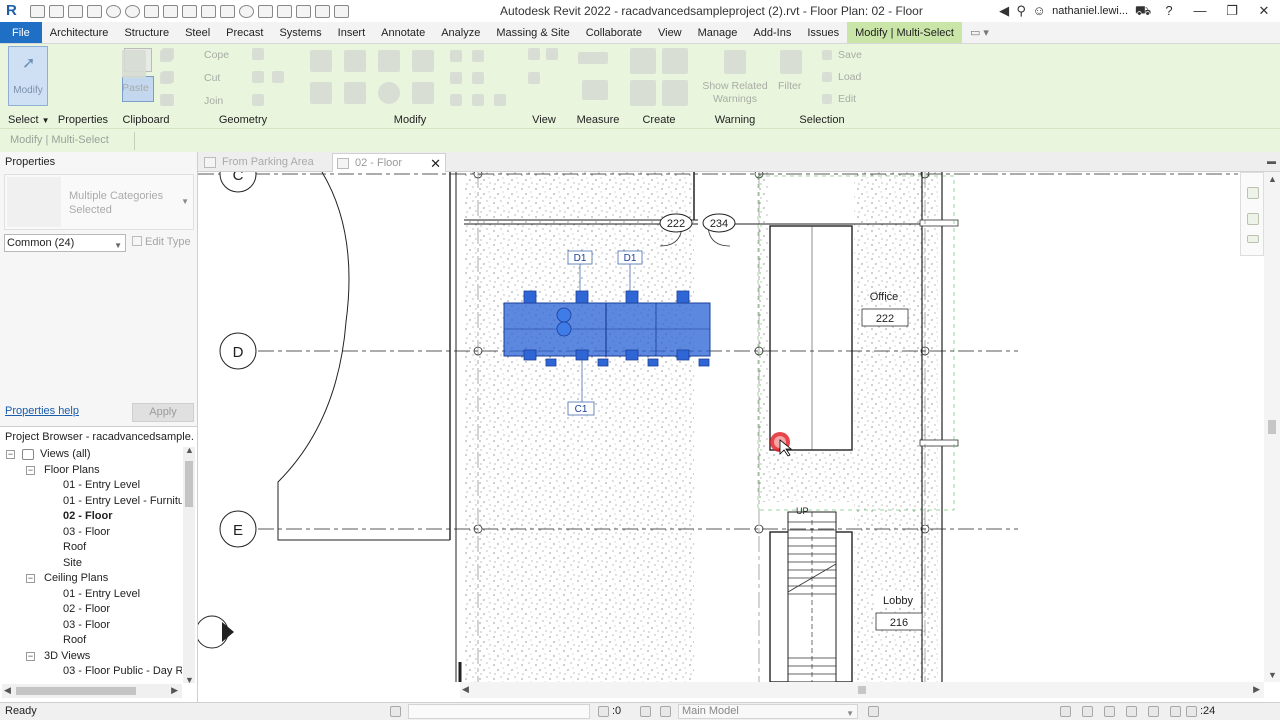 The image size is (1280, 720). What do you see at coordinates (534, 78) in the screenshot?
I see `linework-icon` at bounding box center [534, 78].